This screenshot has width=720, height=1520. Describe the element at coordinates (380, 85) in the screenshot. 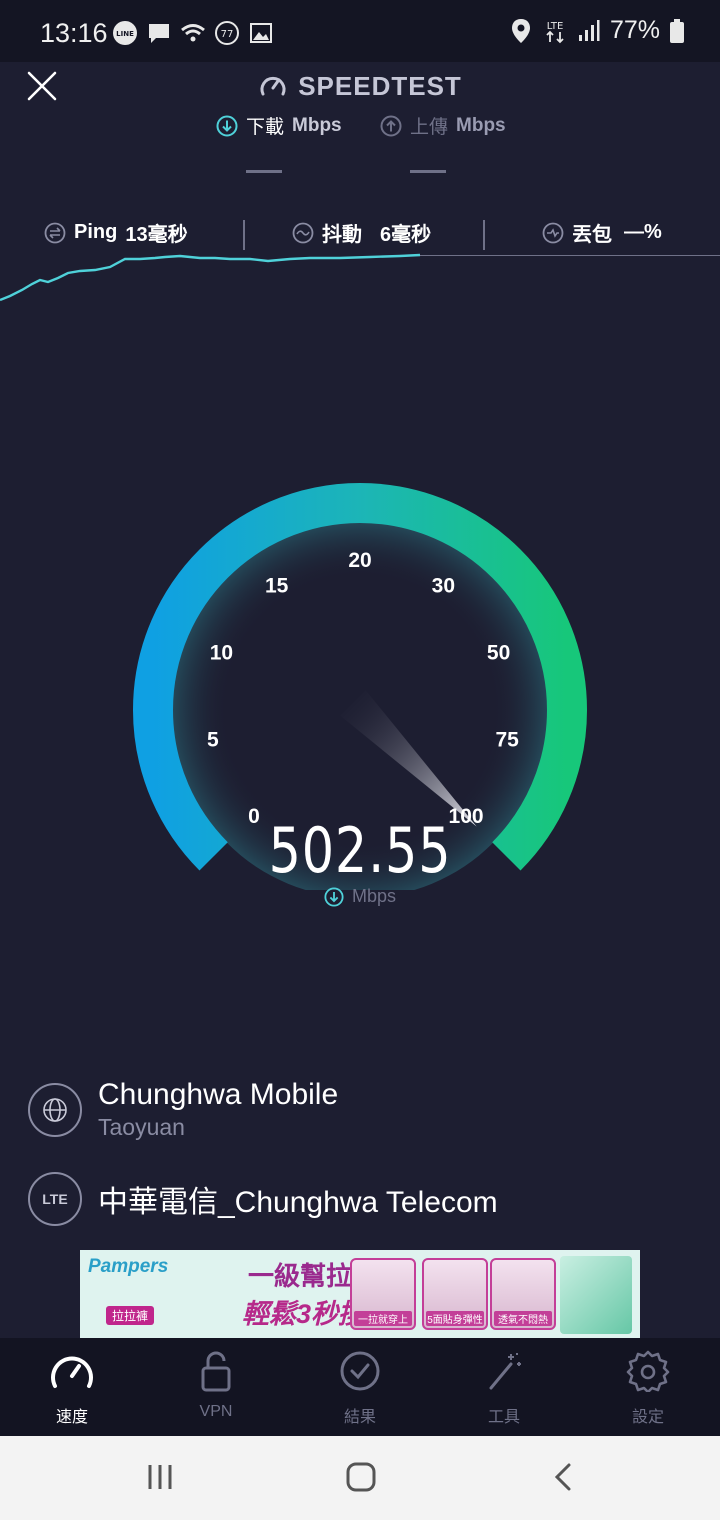

I see `app-title-text: SPEEDTEST` at that location.